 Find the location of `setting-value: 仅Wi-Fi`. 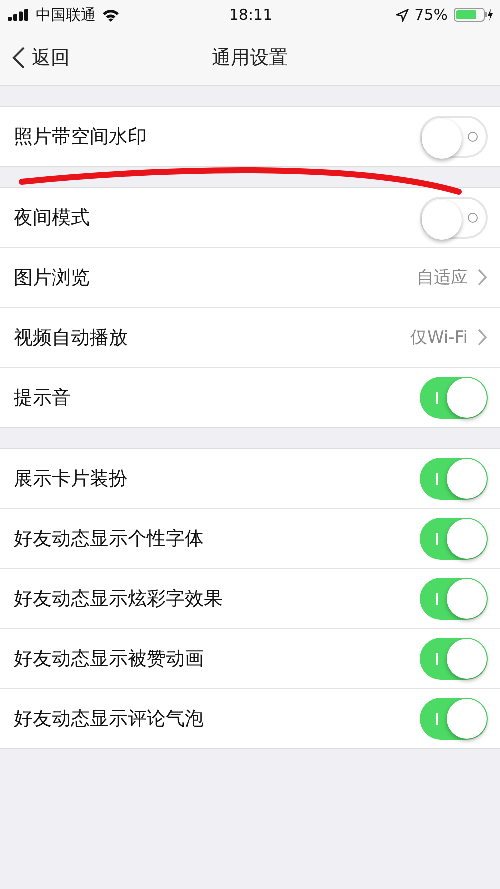

setting-value: 仅Wi-Fi is located at coordinates (439, 338).